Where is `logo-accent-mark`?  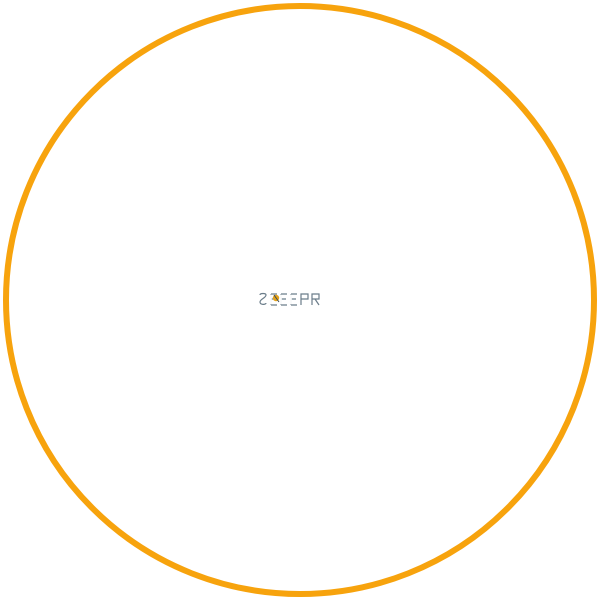
logo-accent-mark is located at coordinates (276, 298).